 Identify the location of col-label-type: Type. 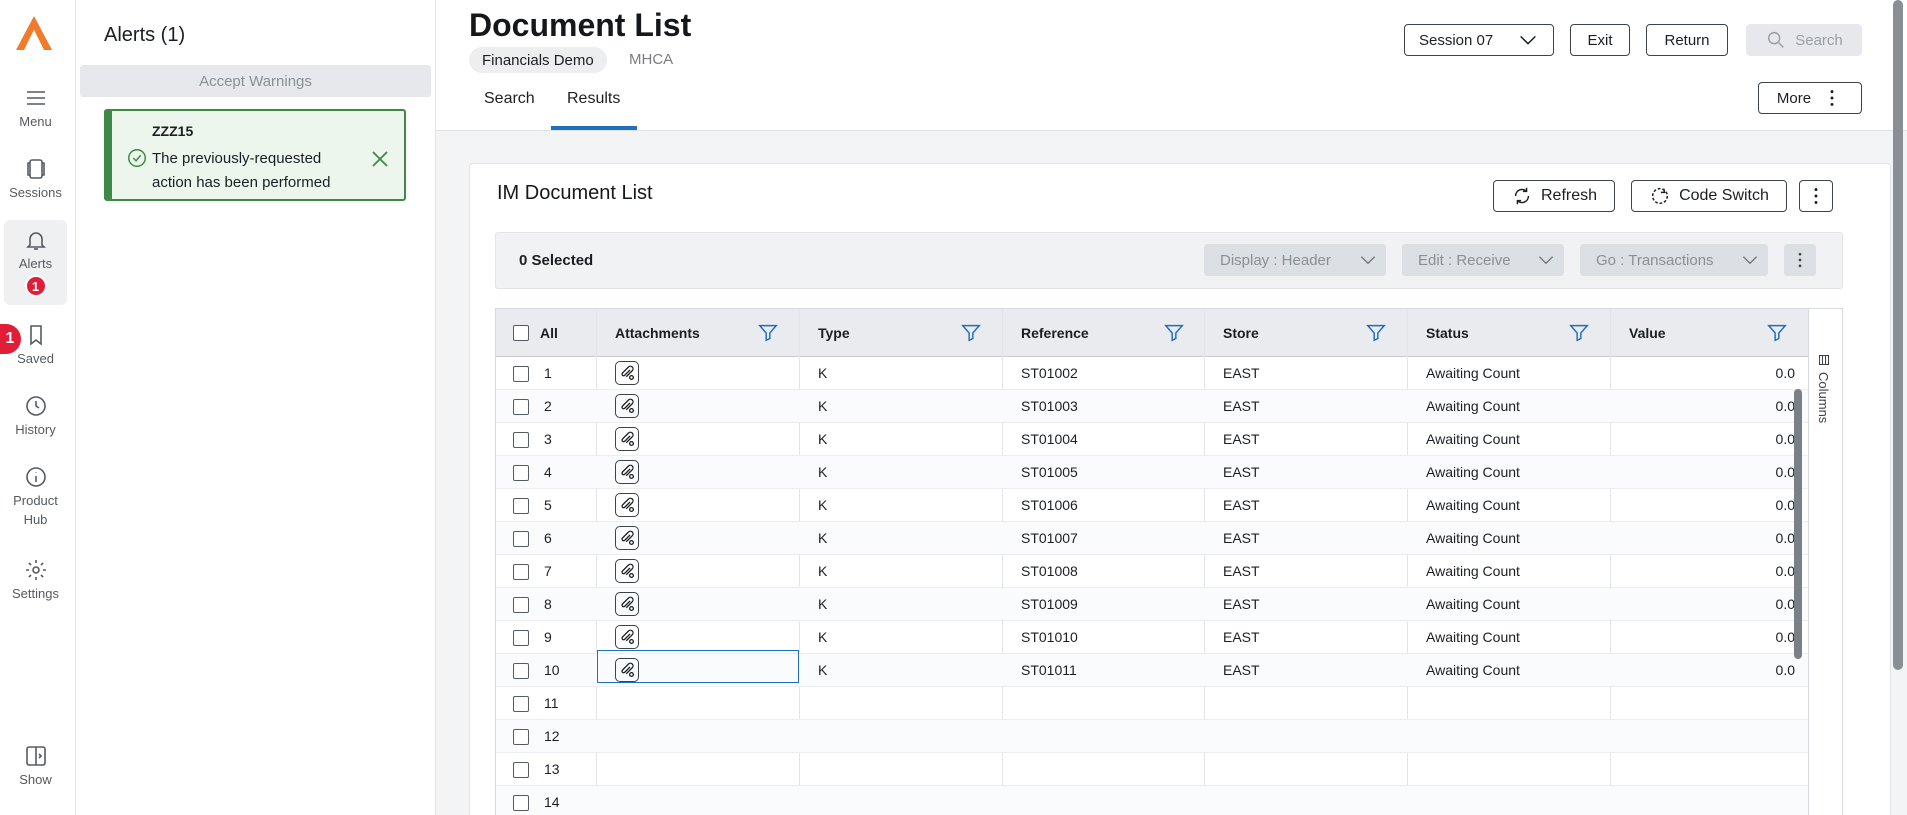
(834, 333).